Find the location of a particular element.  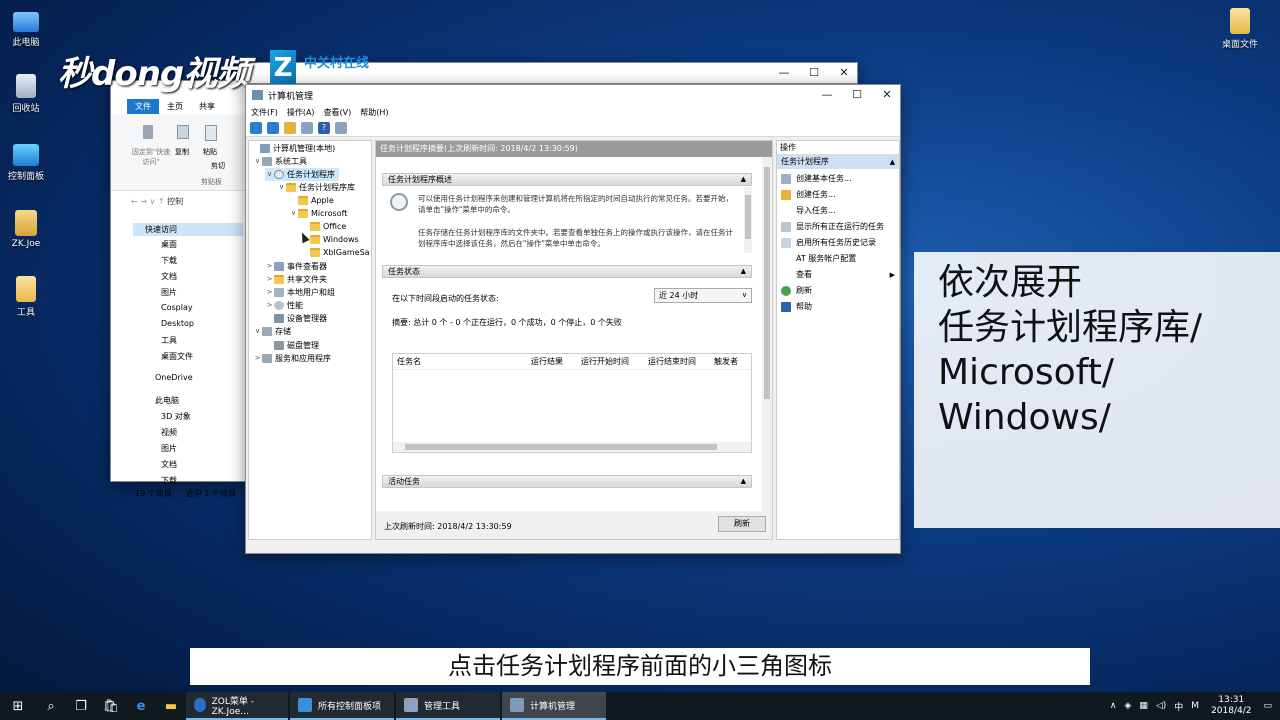

col-task-name: 任务名 is located at coordinates (409, 362).